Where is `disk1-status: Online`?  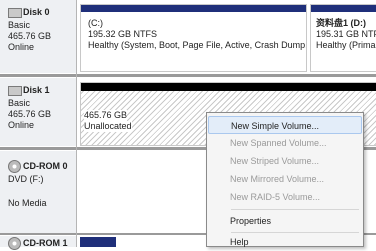 disk1-status: Online is located at coordinates (21, 125).